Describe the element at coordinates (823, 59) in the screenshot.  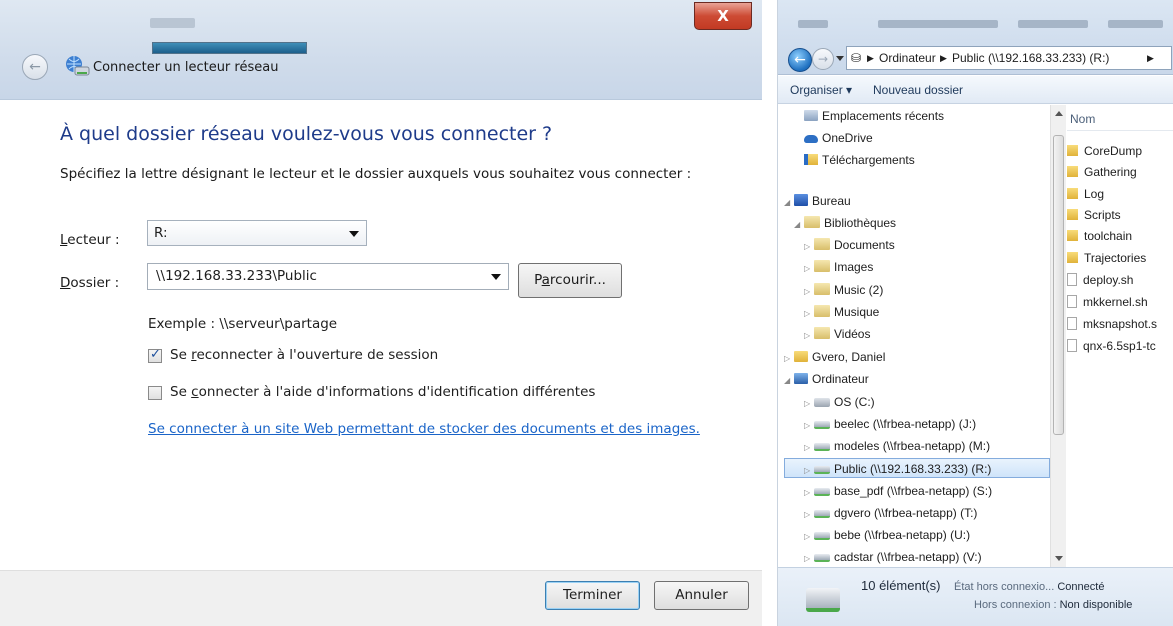
I see `forward-arrow-icon: →` at that location.